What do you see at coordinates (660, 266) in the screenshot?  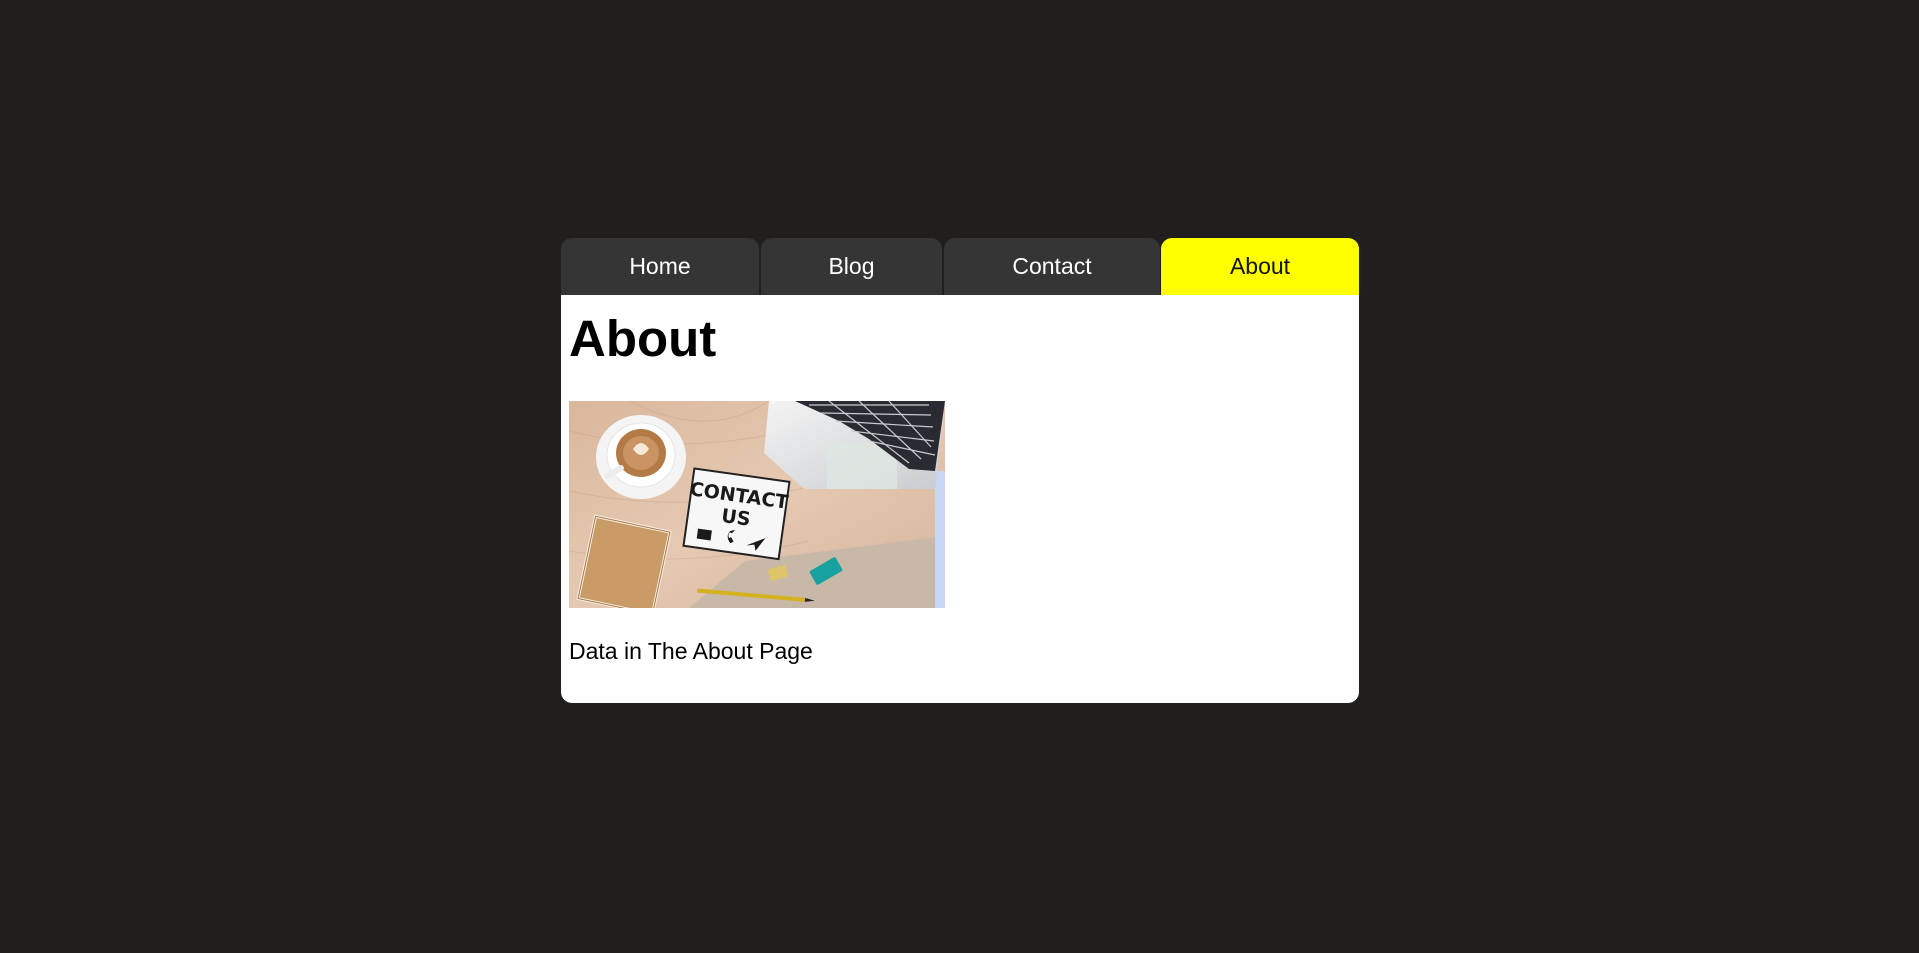 I see `tab-home: Home` at bounding box center [660, 266].